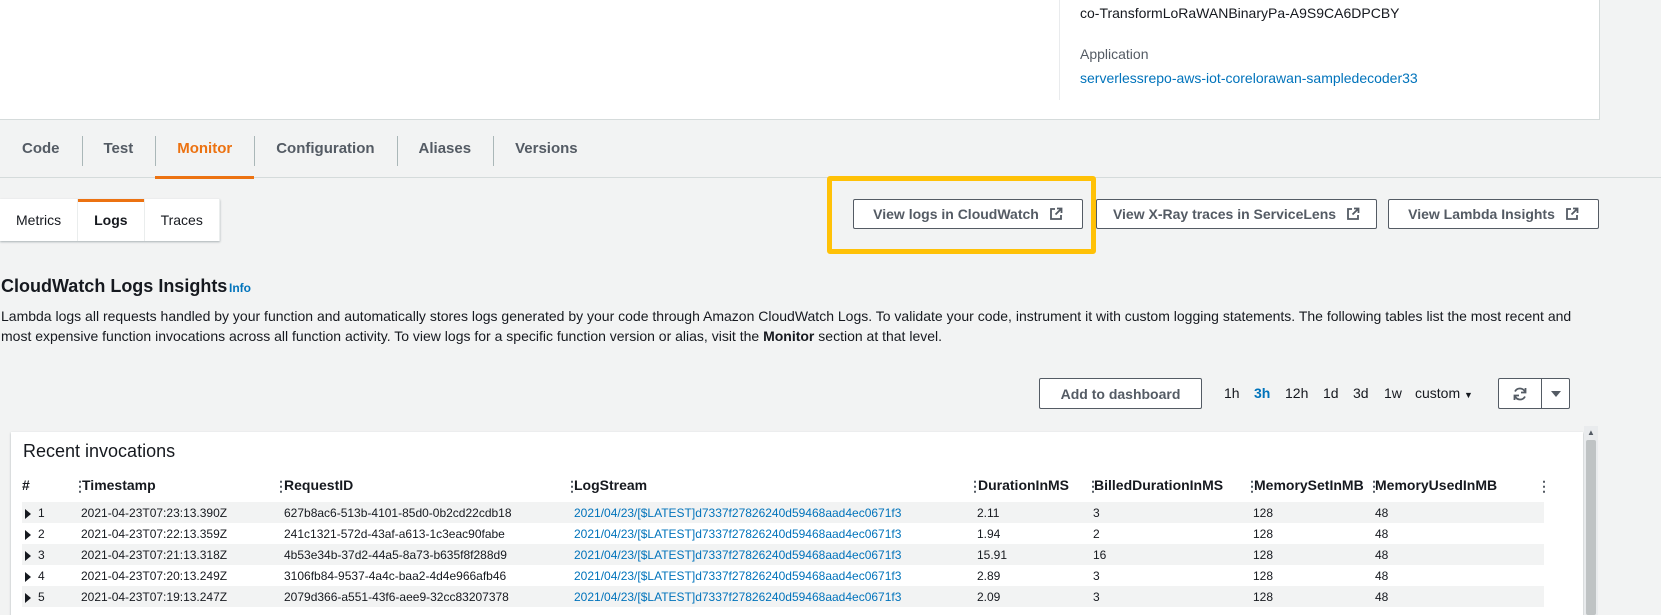 This screenshot has height=615, width=1661. What do you see at coordinates (1158, 485) in the screenshot?
I see `column-header-billed-duration: BilledDurationInMS` at bounding box center [1158, 485].